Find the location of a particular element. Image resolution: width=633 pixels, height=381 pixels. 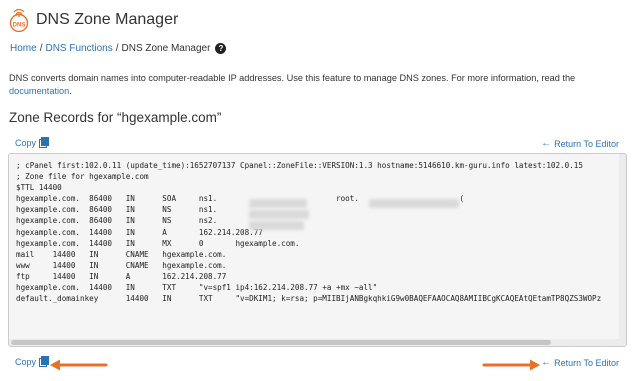

zone-record-line: ftp 14400 IN A 162.214.208.77 is located at coordinates (121, 276).